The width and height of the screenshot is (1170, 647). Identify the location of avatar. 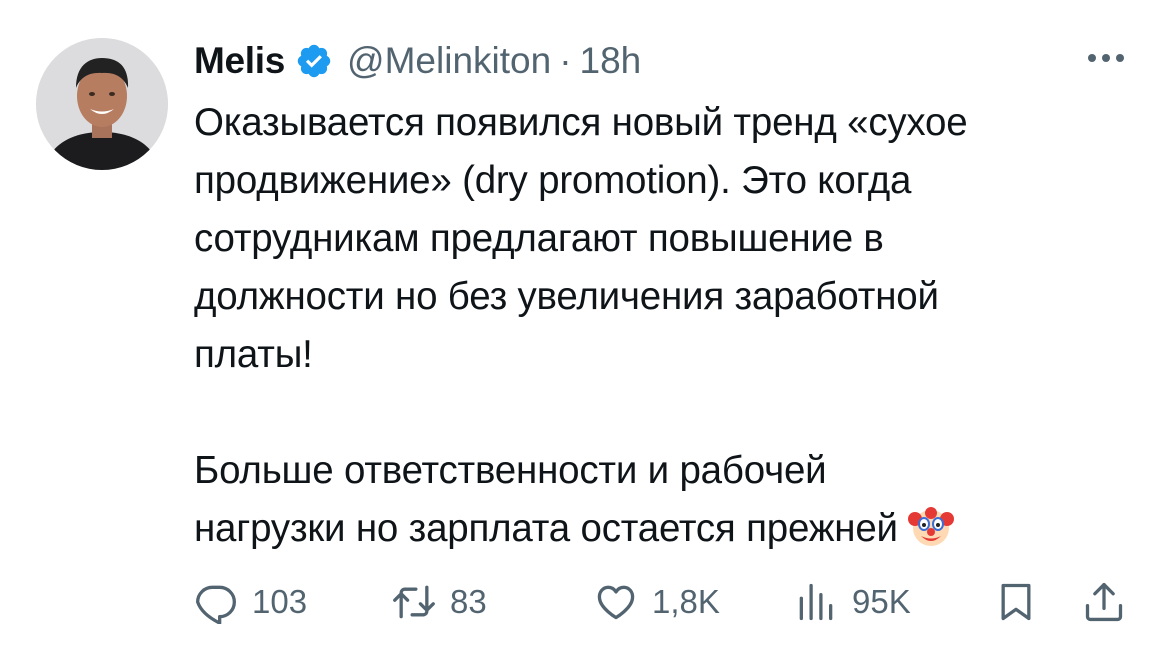
(102, 104).